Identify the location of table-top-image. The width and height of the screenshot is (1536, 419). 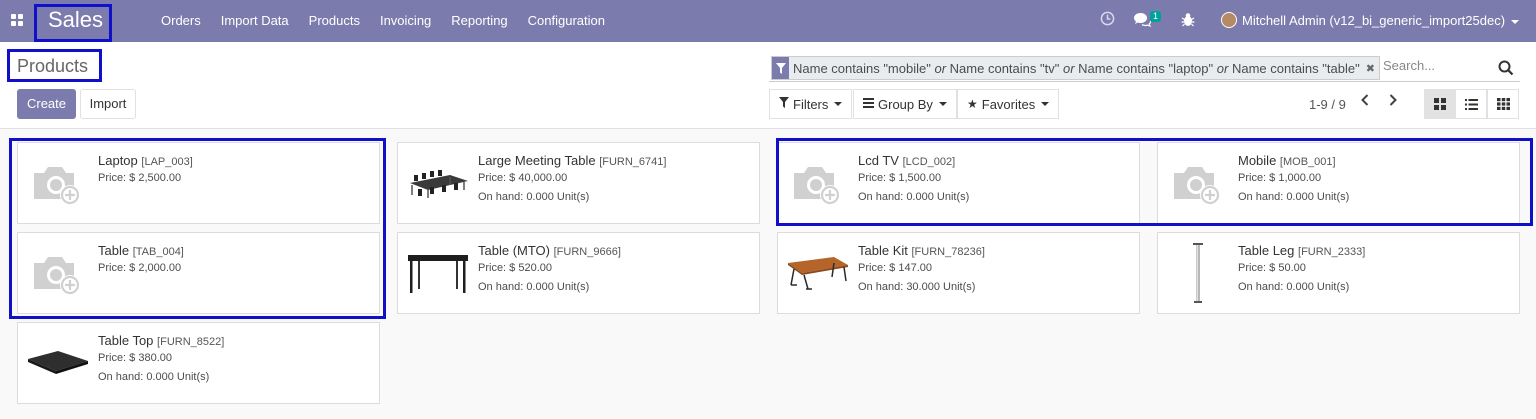
(58, 363).